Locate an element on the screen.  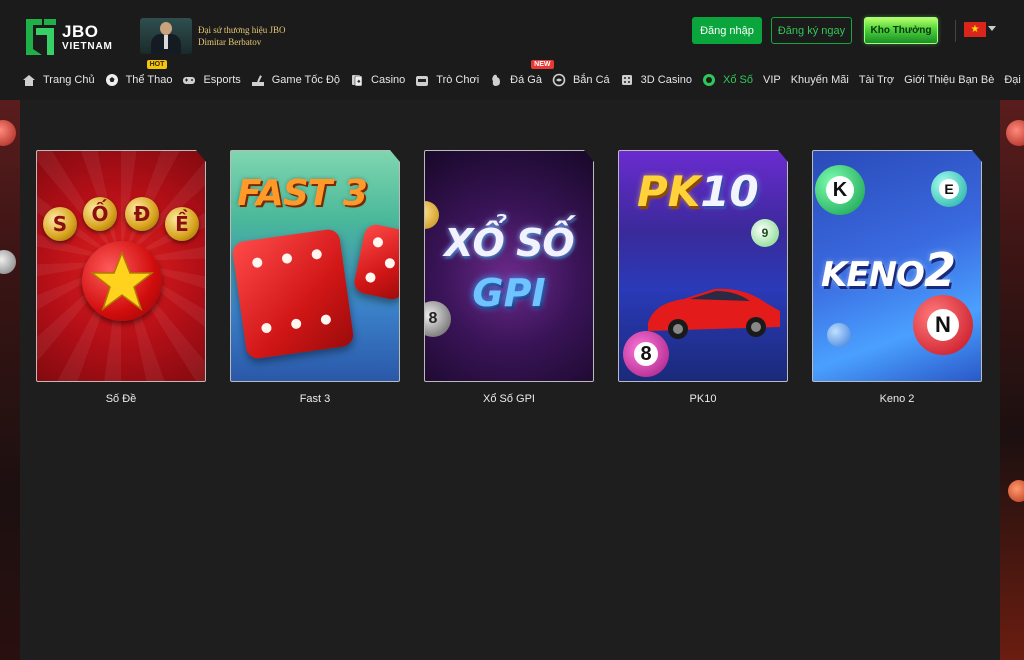
gamepad-icon is located at coordinates (189, 80).